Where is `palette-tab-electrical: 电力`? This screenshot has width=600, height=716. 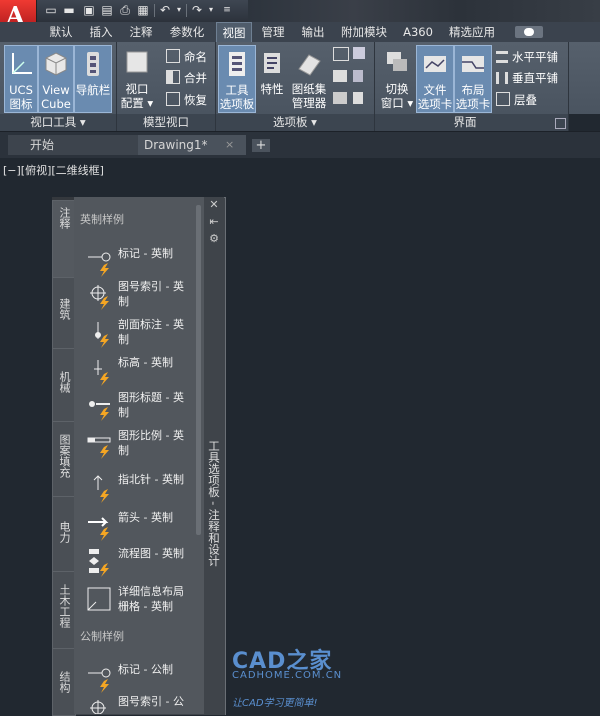 palette-tab-electrical: 电力 is located at coordinates (64, 534).